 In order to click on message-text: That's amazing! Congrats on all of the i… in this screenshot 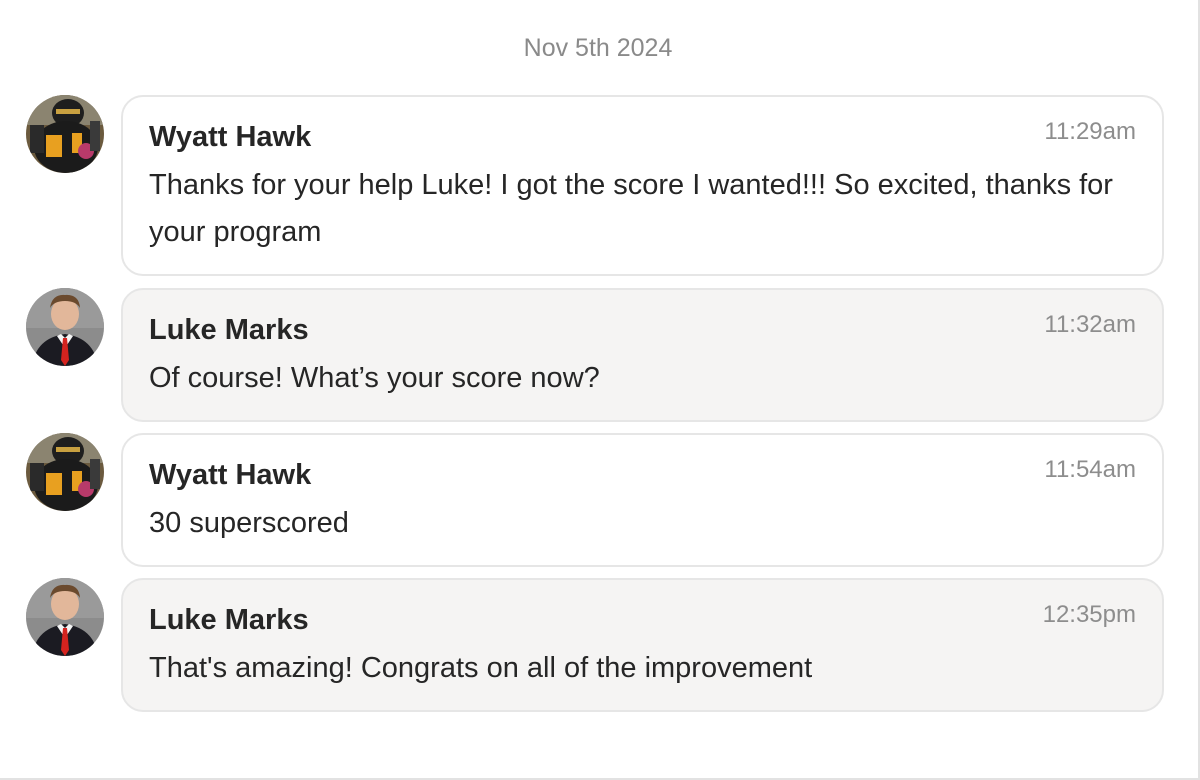, I will do `click(481, 668)`.